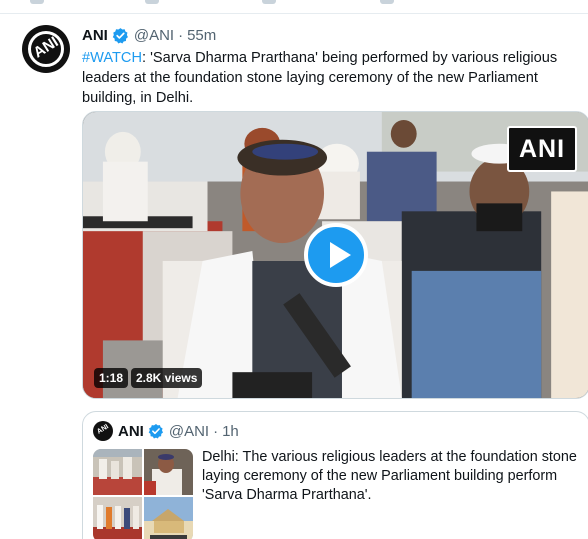  What do you see at coordinates (201, 35) in the screenshot?
I see `timestamp: 55m` at bounding box center [201, 35].